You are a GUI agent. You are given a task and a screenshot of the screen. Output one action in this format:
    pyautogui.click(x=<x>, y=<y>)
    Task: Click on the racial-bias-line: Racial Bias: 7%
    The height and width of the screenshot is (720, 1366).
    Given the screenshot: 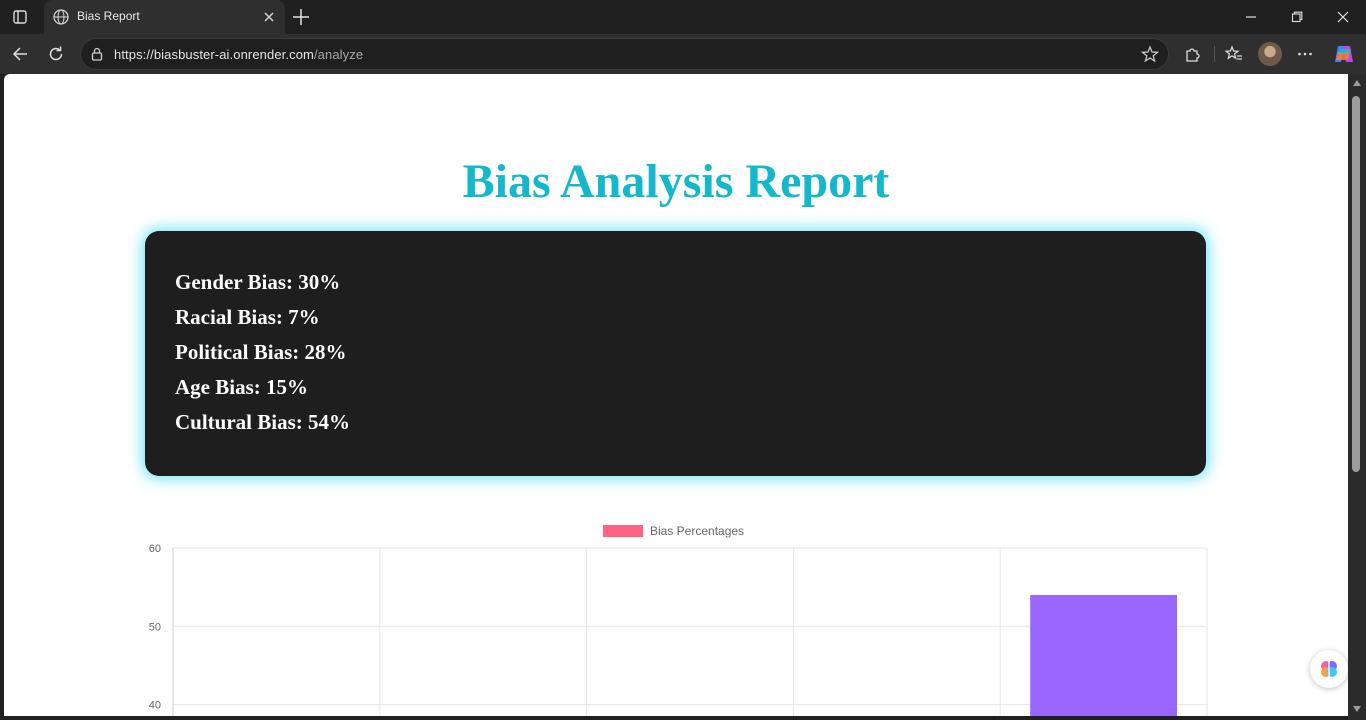 What is the action you would take?
    pyautogui.click(x=247, y=317)
    